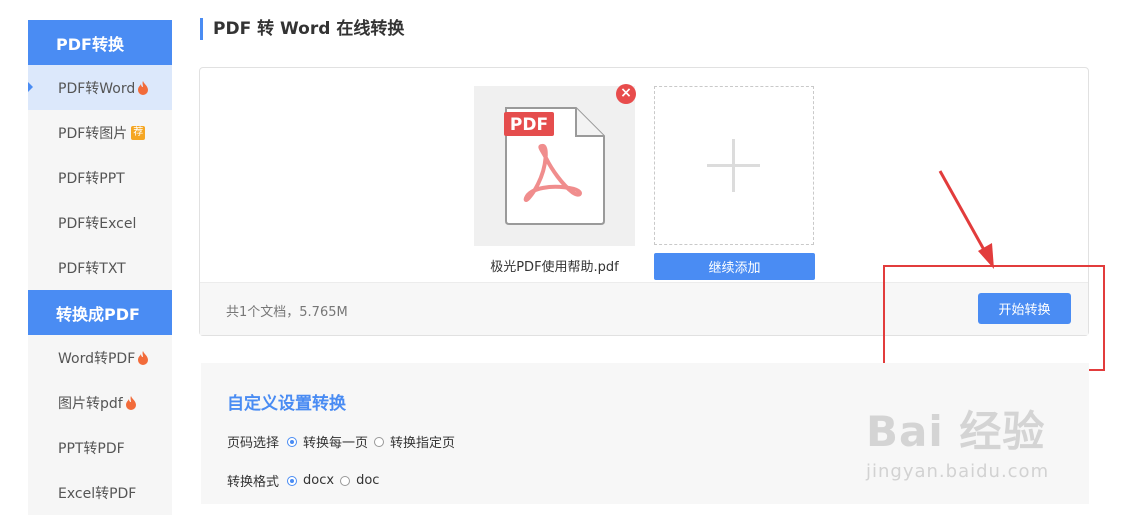 The width and height of the screenshot is (1130, 515). What do you see at coordinates (626, 94) in the screenshot?
I see `remove-file-button: ×` at bounding box center [626, 94].